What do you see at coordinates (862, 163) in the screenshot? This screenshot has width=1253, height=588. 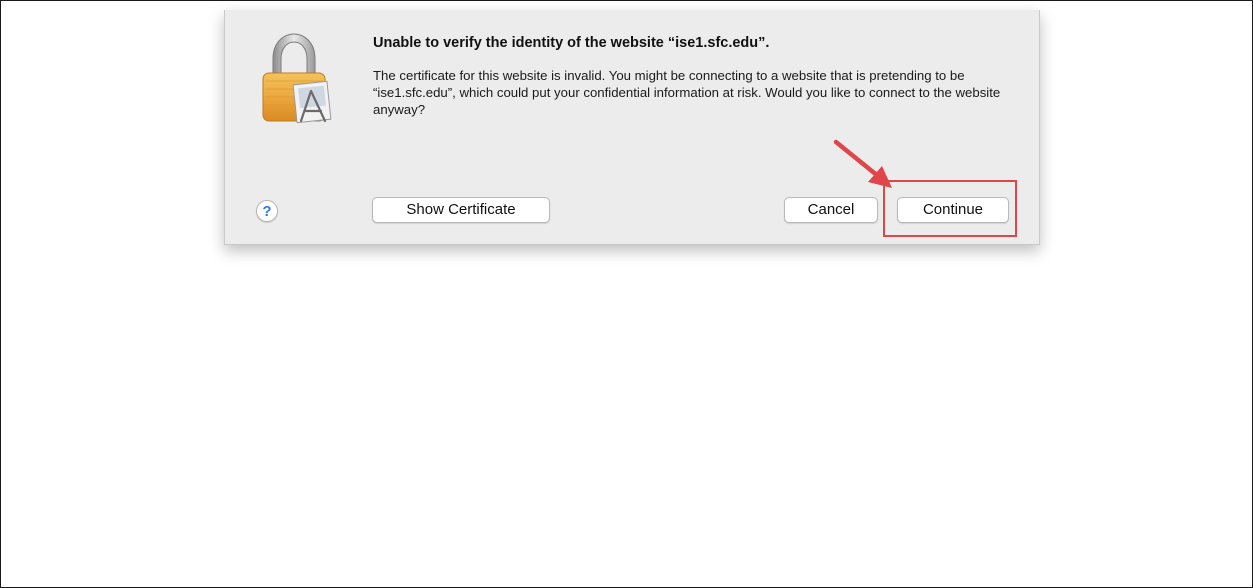 I see `annotation-arrow-icon` at bounding box center [862, 163].